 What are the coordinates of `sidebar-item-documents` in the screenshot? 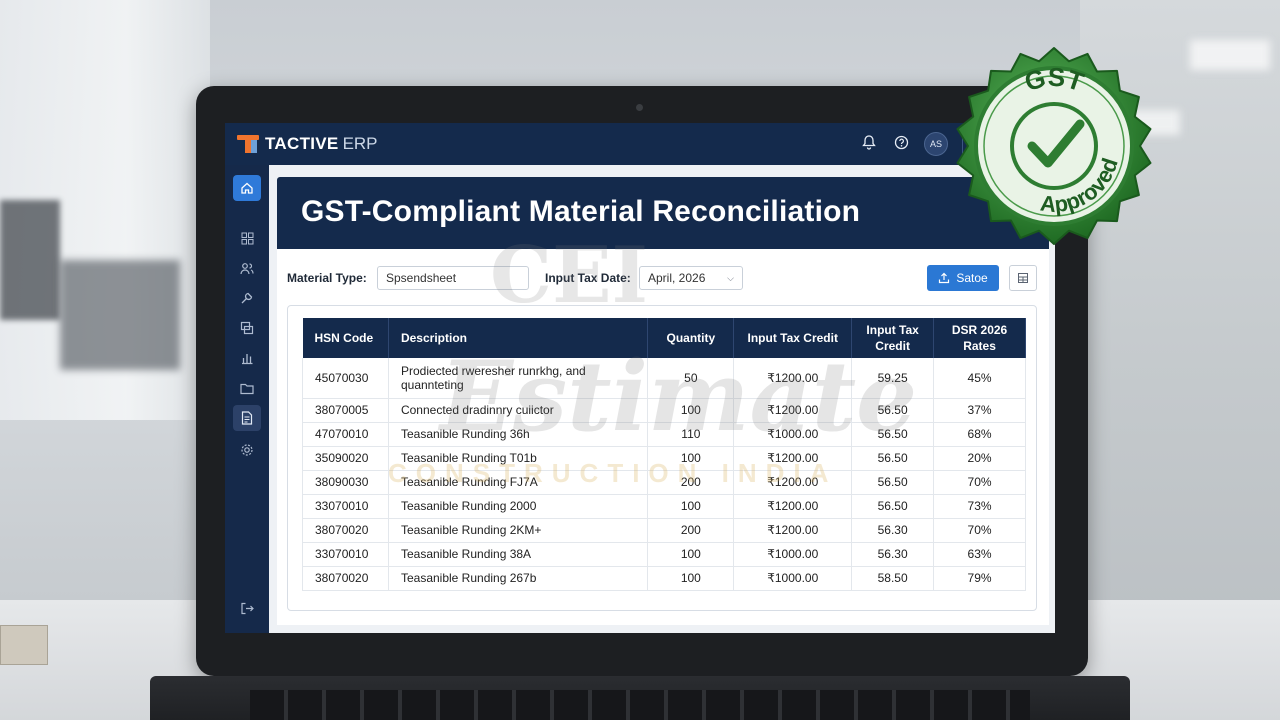 It's located at (247, 418).